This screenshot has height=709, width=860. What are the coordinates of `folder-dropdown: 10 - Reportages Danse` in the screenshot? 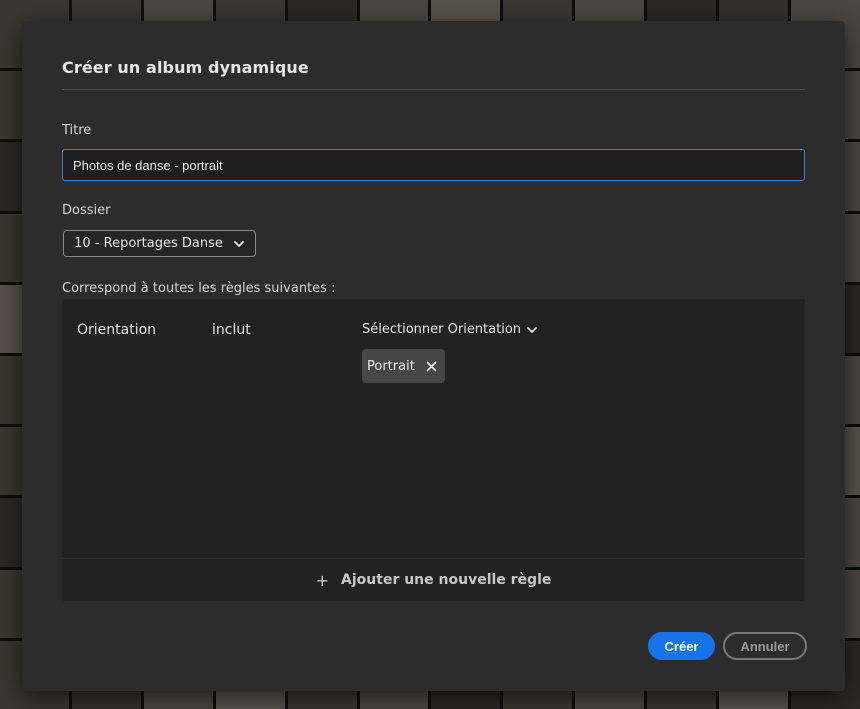 It's located at (159, 243).